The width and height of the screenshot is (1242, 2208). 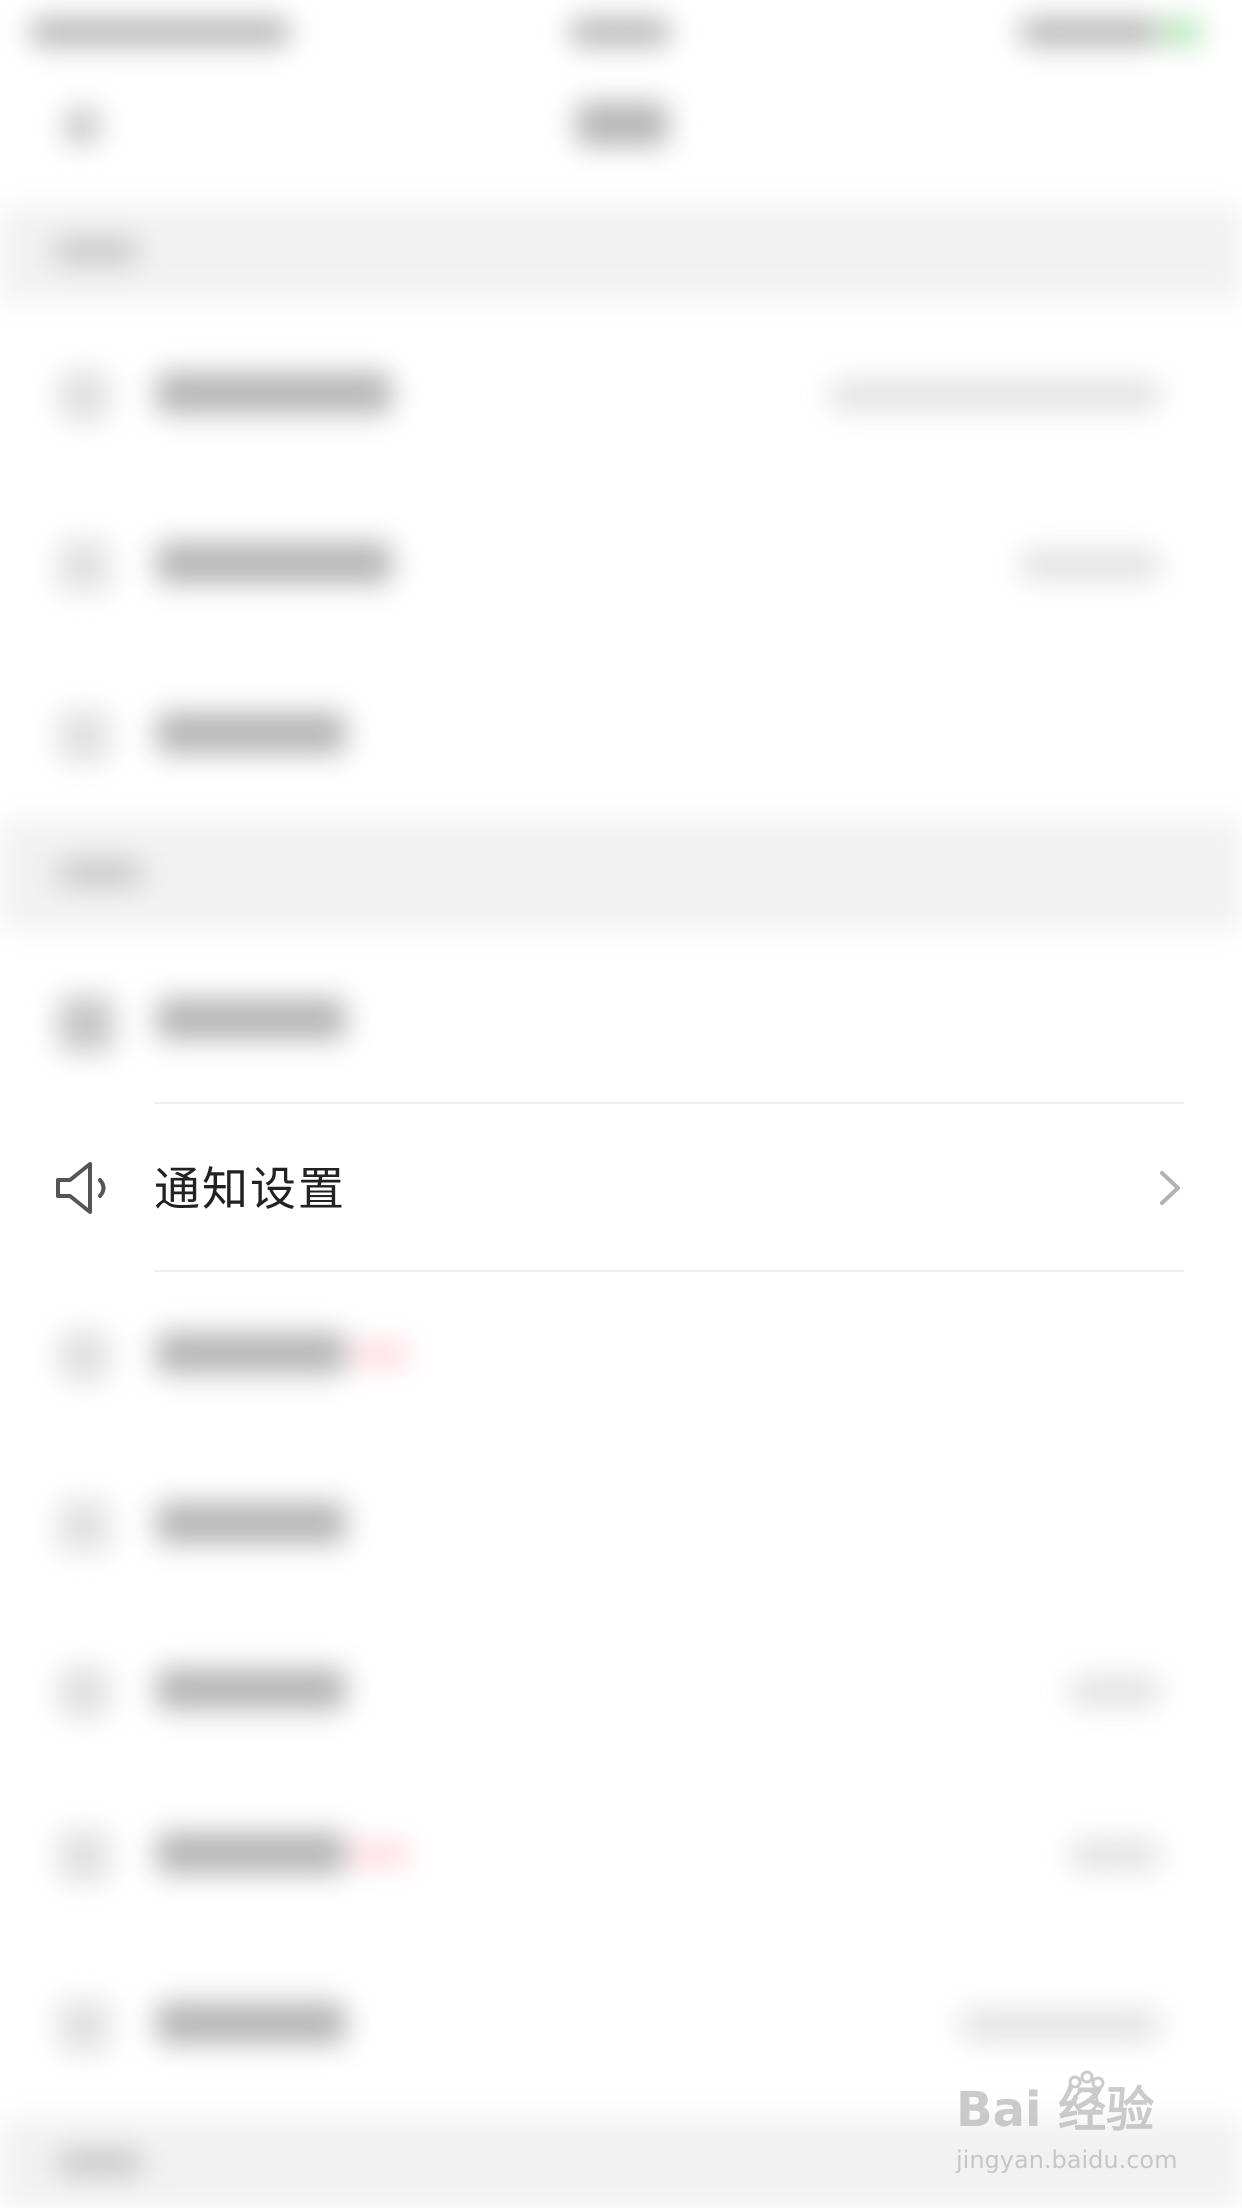 What do you see at coordinates (1182, 32) in the screenshot?
I see `blurred-battery-indicator` at bounding box center [1182, 32].